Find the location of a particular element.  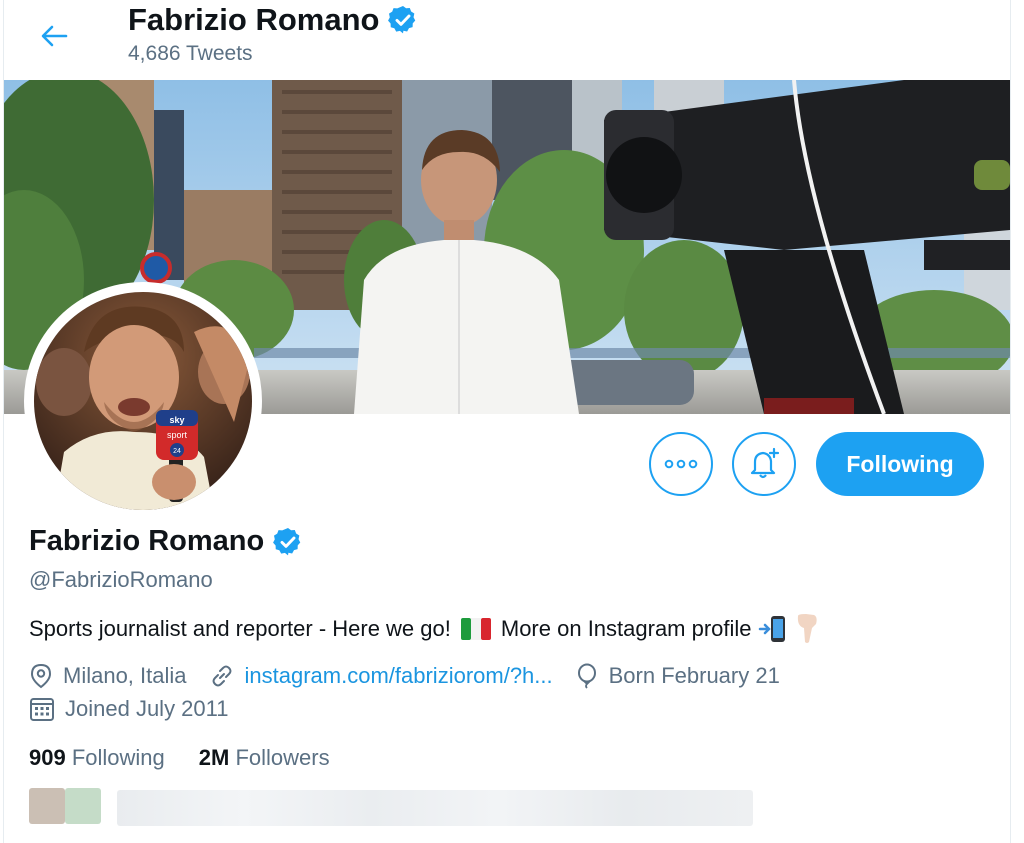

bell-plus-icon is located at coordinates (765, 463).